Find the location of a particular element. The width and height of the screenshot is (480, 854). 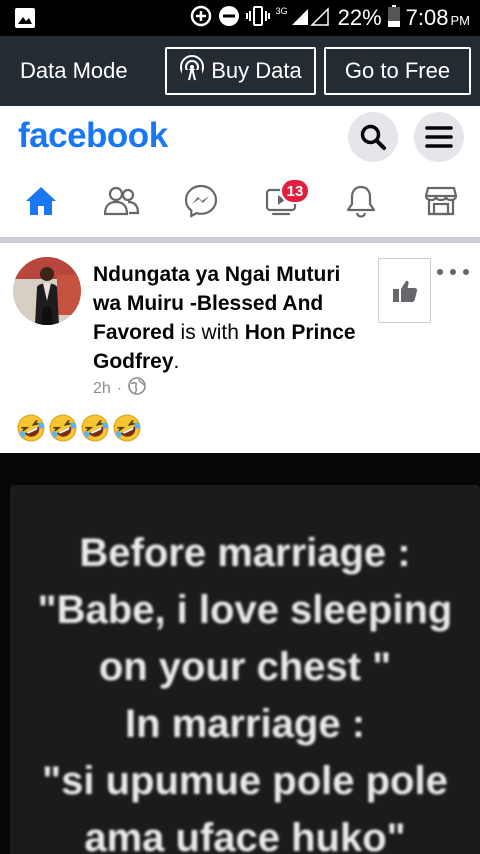

buy-data-button: Buy Data is located at coordinates (240, 71).